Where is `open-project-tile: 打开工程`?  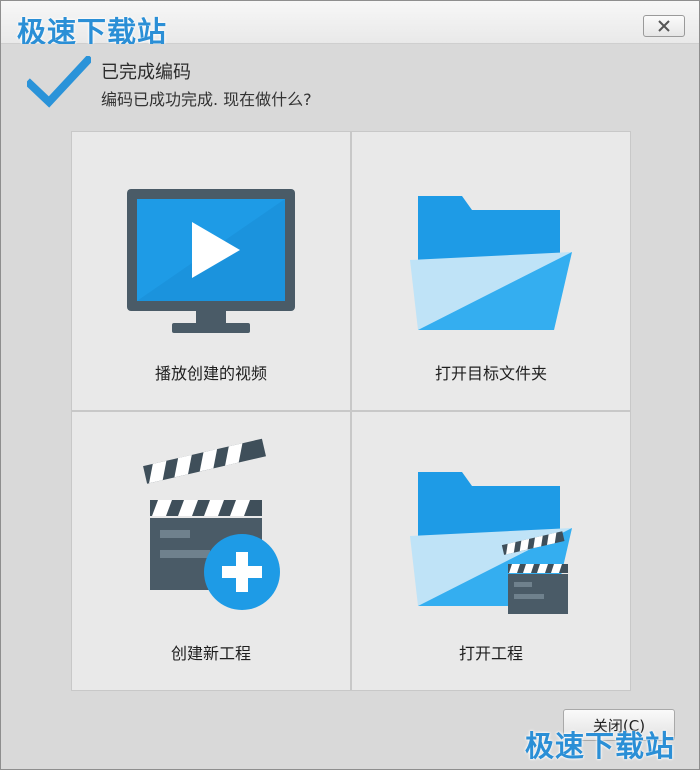
open-project-tile: 打开工程 is located at coordinates (491, 551).